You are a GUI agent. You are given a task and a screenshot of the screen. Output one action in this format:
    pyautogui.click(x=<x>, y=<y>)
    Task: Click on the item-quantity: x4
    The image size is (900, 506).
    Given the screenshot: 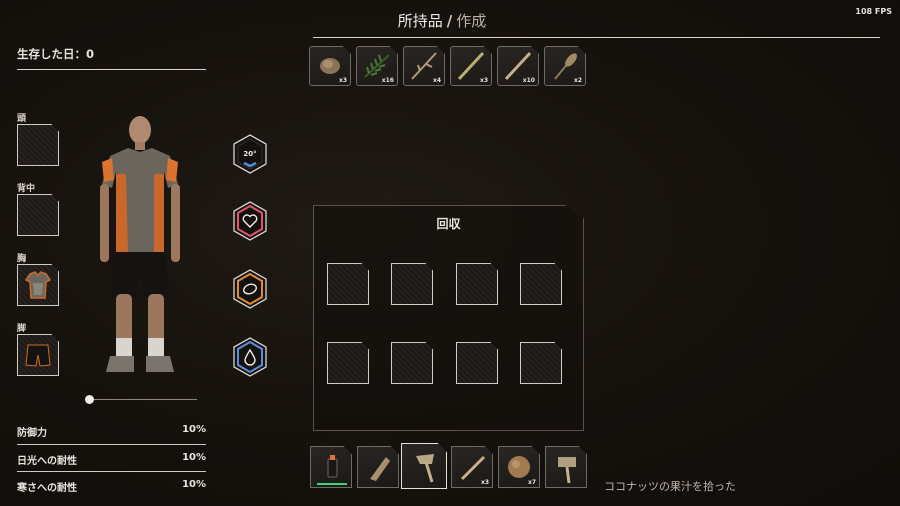 What is the action you would take?
    pyautogui.click(x=436, y=80)
    